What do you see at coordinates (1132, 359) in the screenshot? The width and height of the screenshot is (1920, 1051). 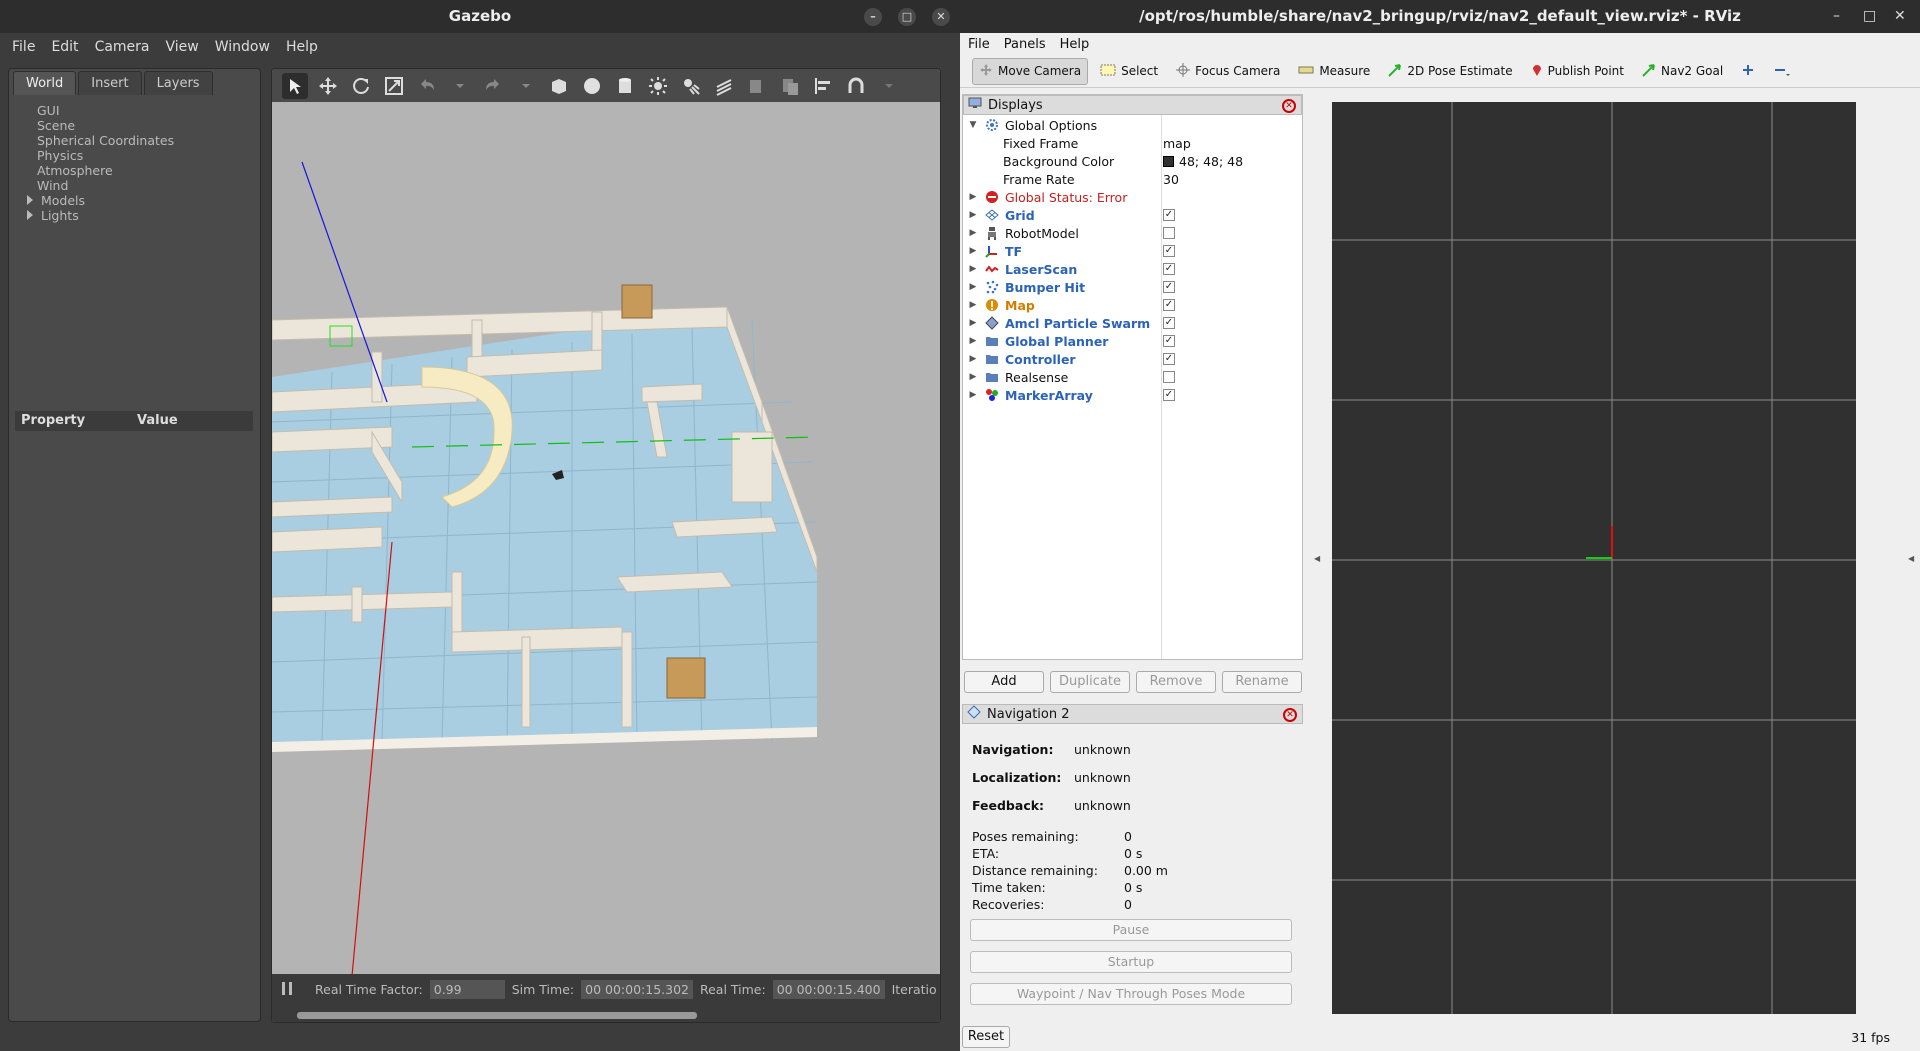 I see `display-controller: ▶ Controller ✓` at bounding box center [1132, 359].